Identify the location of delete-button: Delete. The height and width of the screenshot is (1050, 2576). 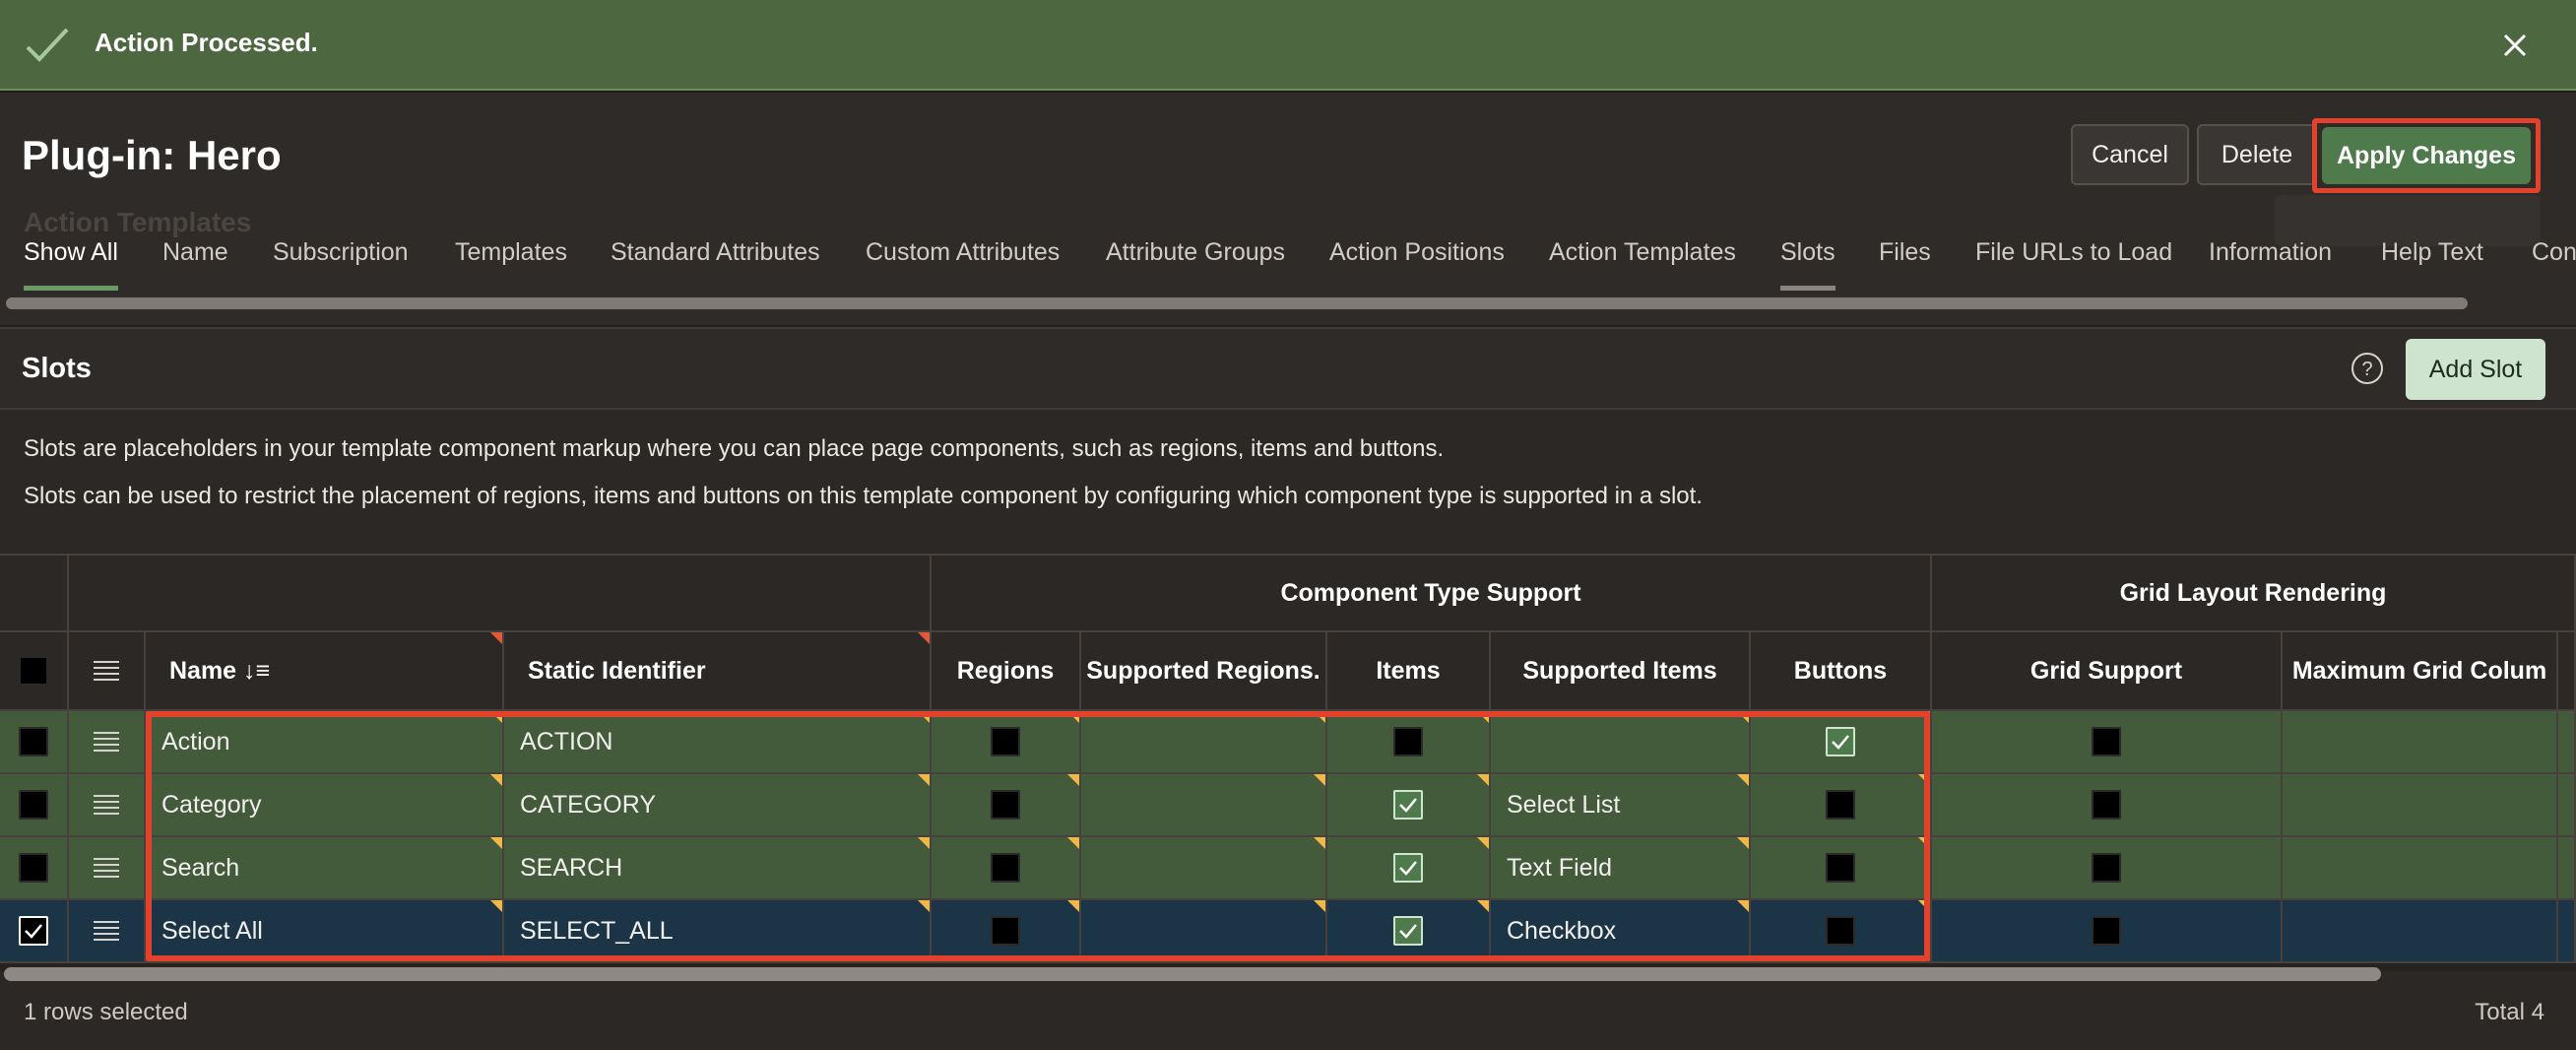
(2257, 154).